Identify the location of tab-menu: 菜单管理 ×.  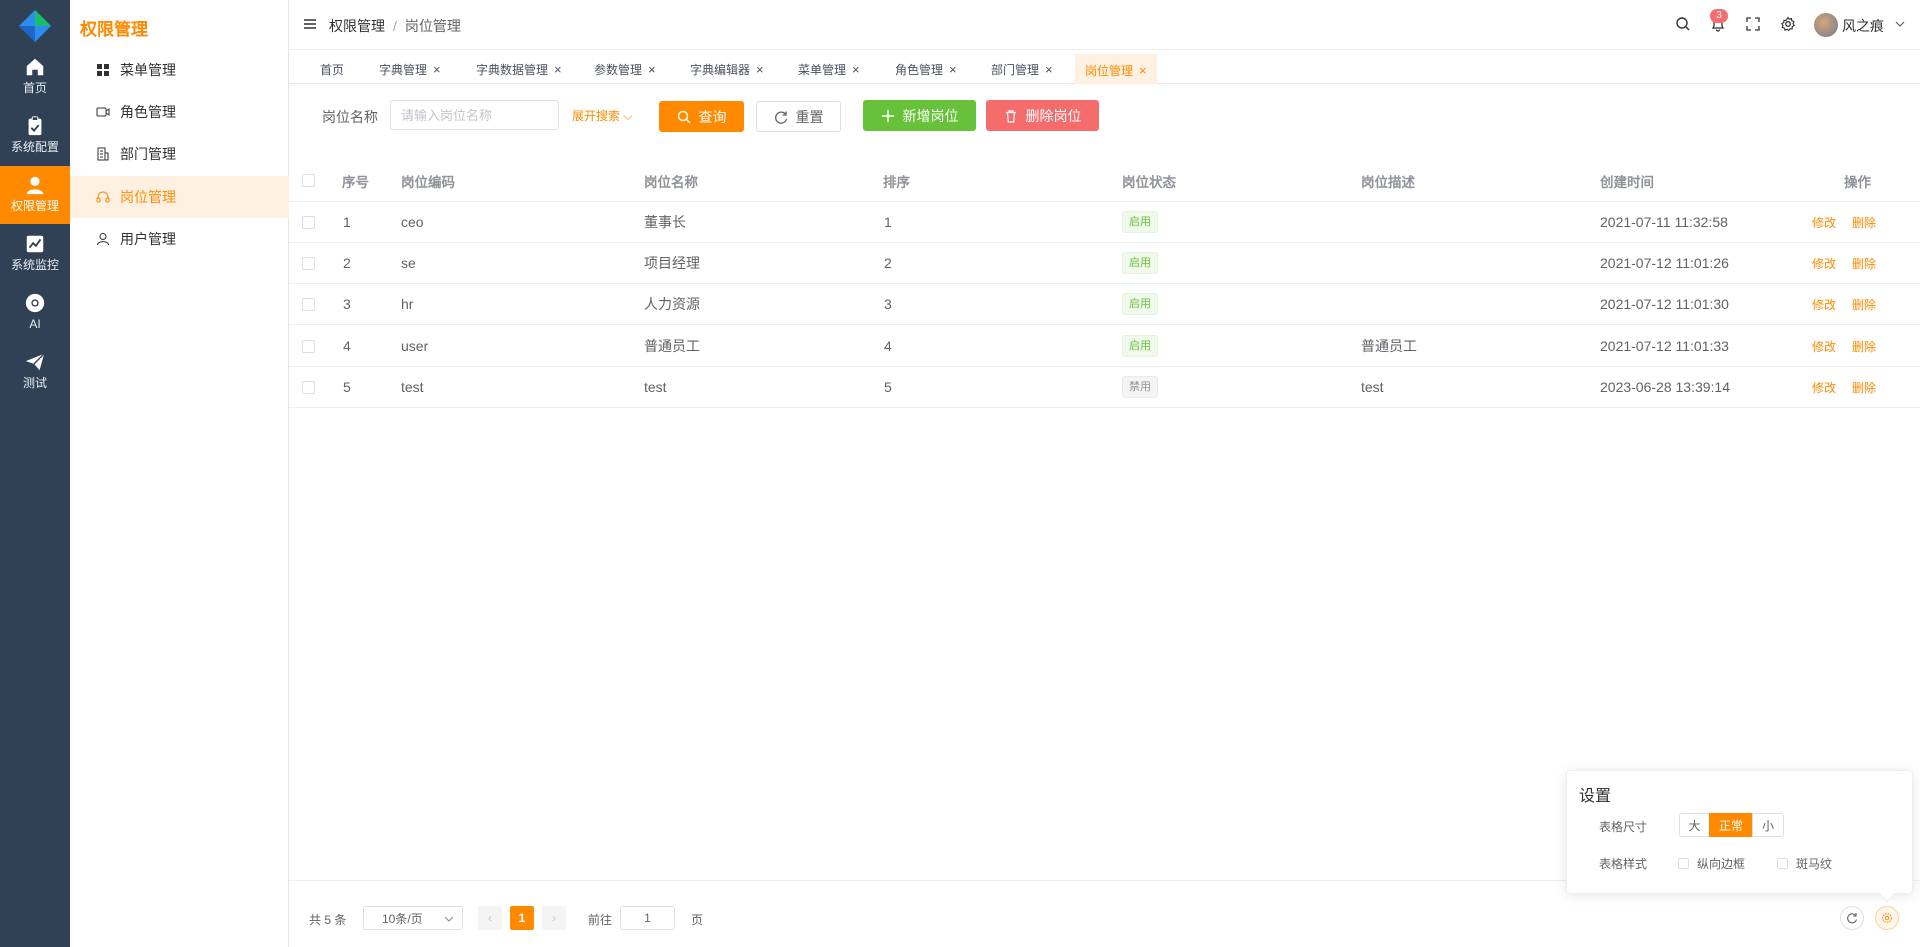
(829, 69).